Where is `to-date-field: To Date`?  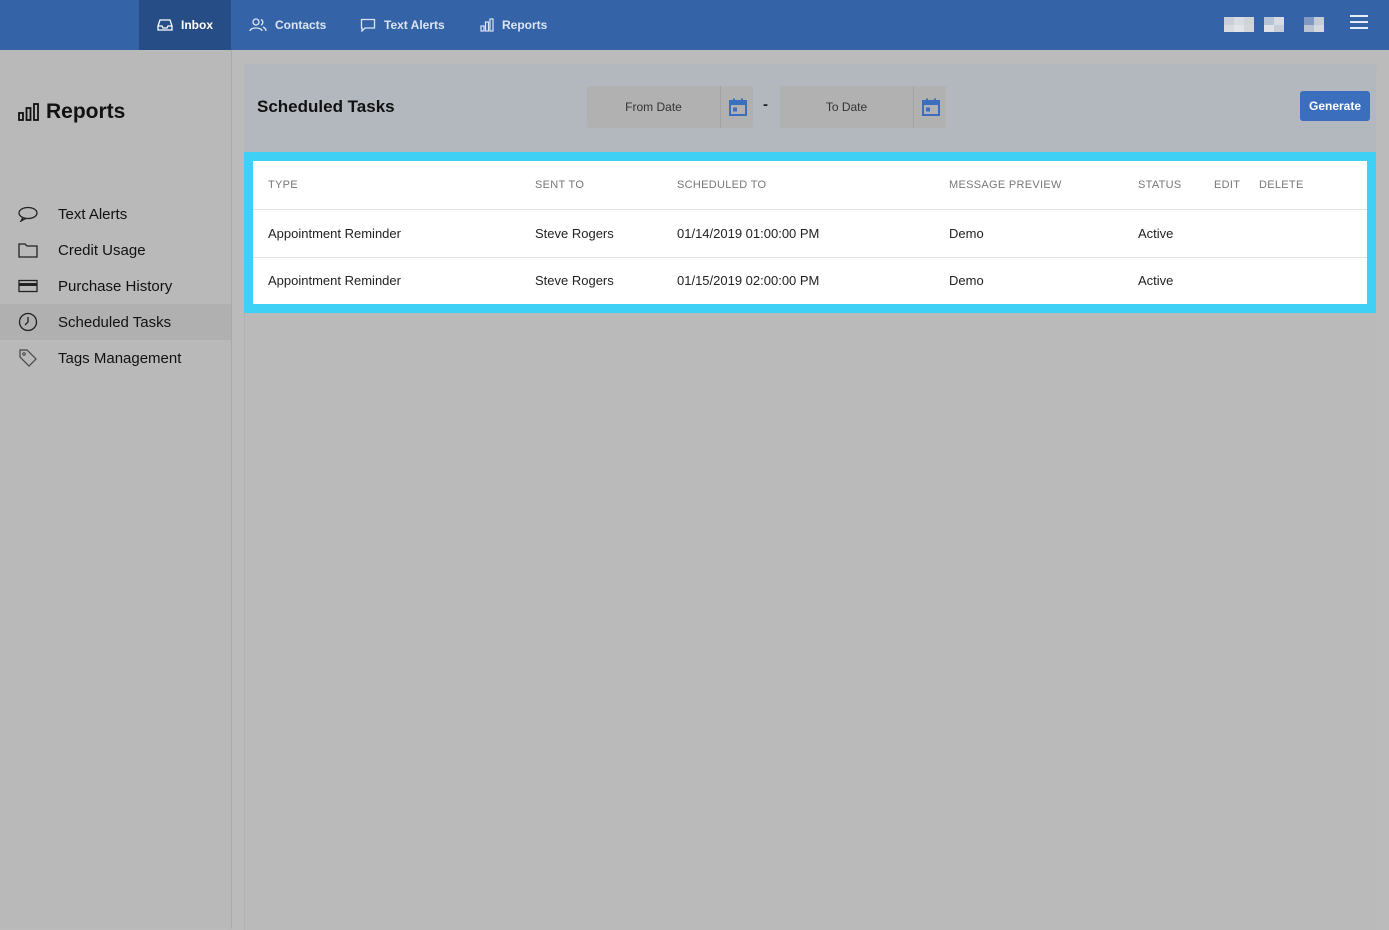 to-date-field: To Date is located at coordinates (863, 107).